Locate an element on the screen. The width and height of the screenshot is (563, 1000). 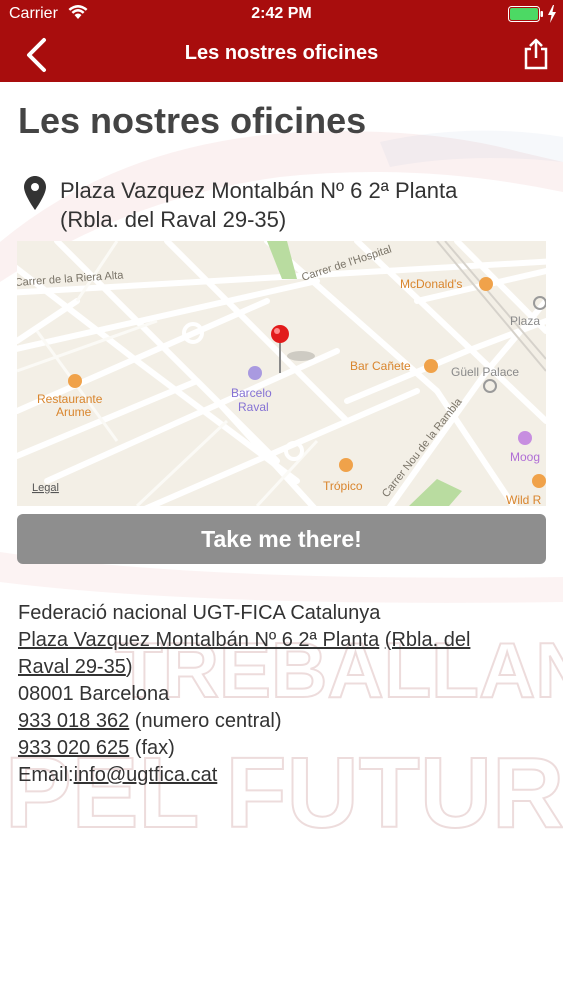
map-place-label: Güell Palace is located at coordinates (485, 372).